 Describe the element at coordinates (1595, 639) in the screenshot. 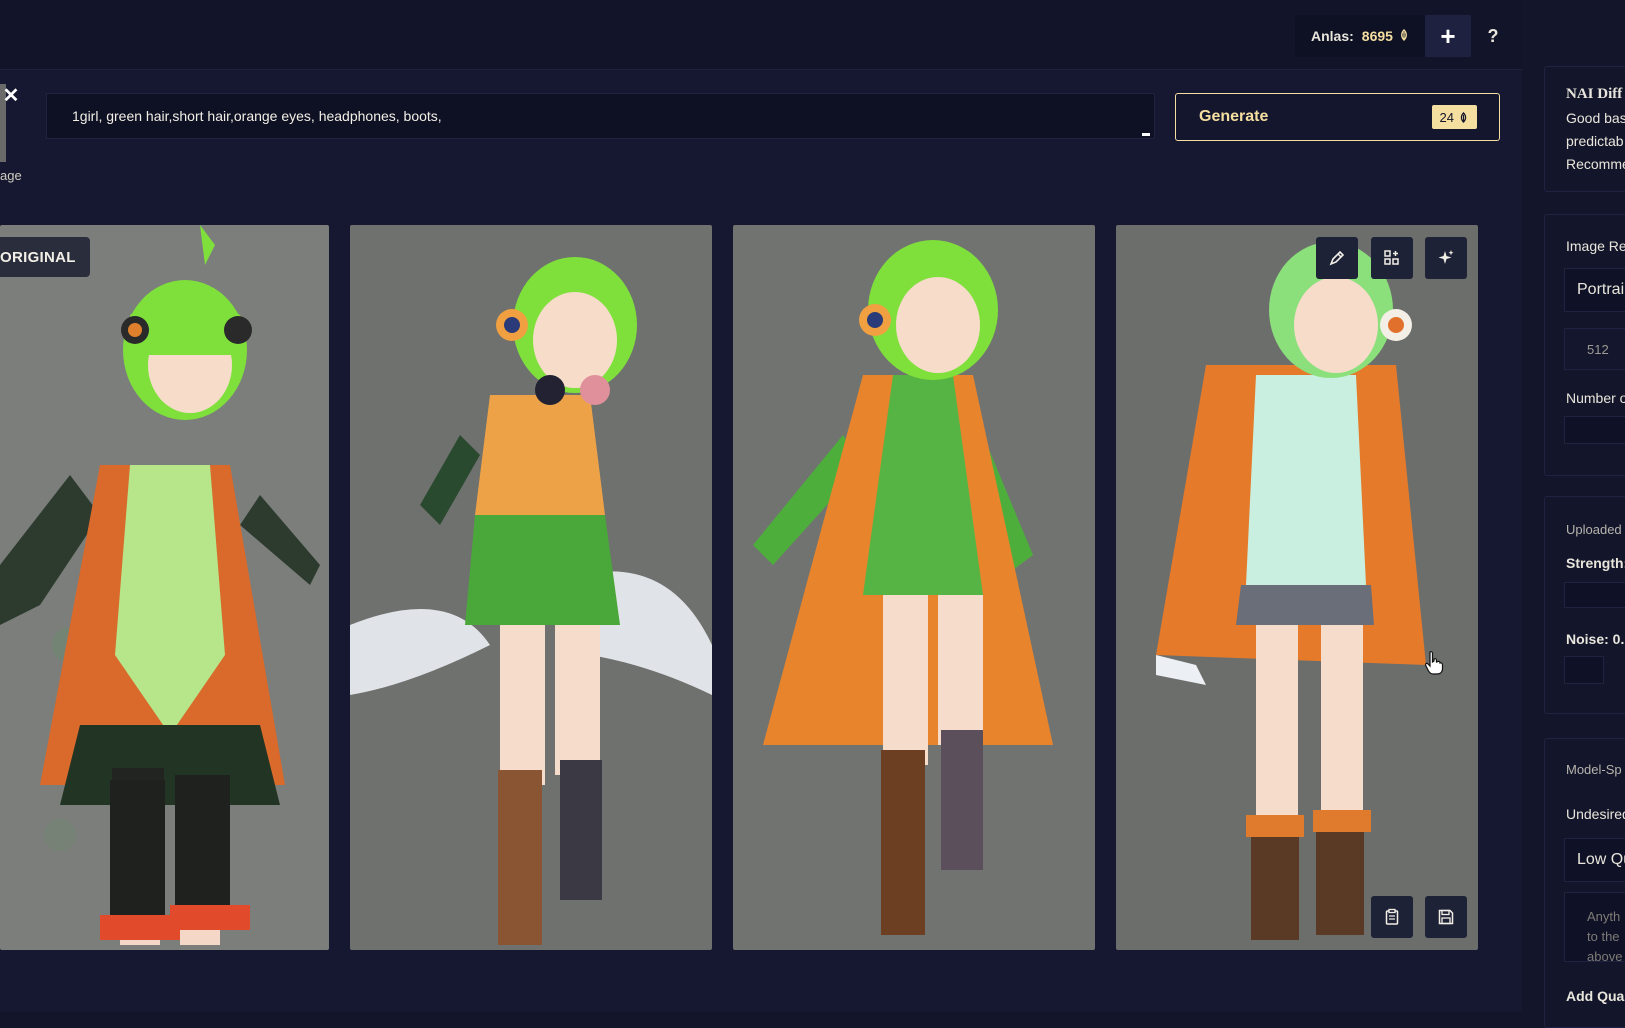

I see `noise-label: Noise: 0.` at that location.